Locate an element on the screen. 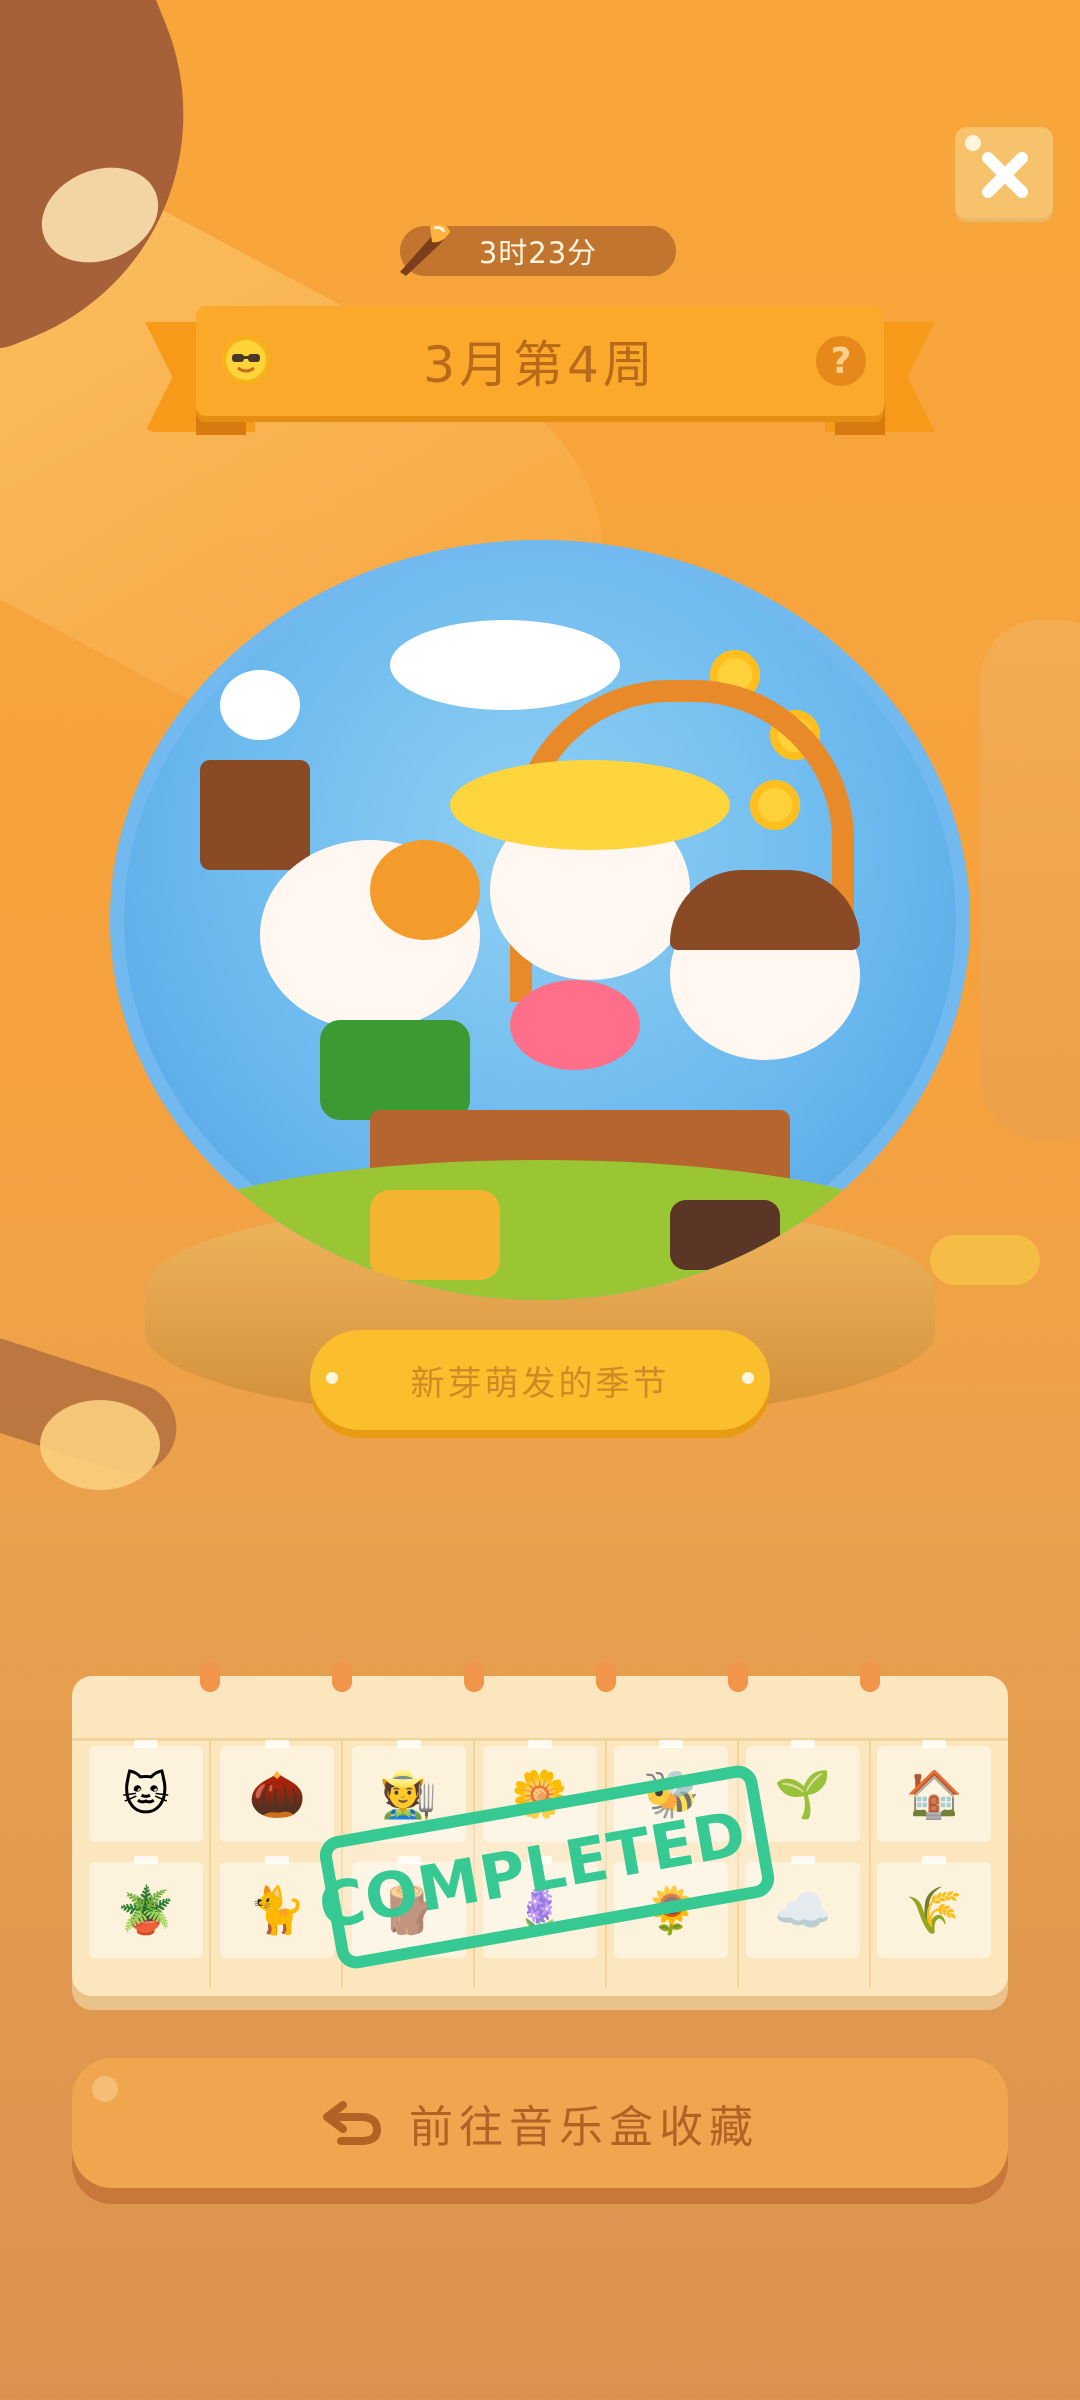 Image resolution: width=1080 pixels, height=2400 pixels. help-label: ? is located at coordinates (841, 361).